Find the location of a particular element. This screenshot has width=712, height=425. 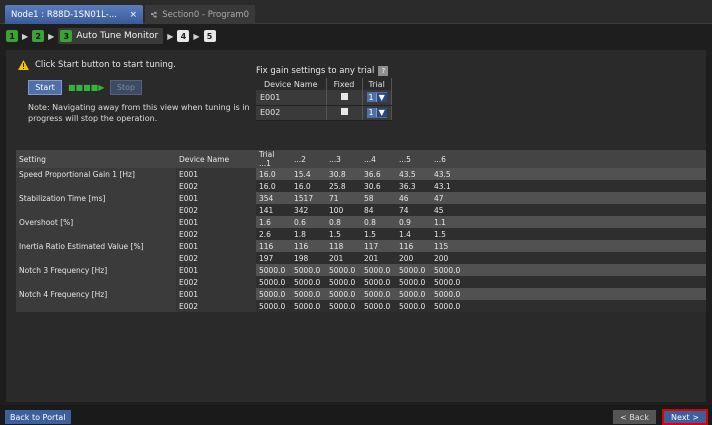

trial-value-cell: 197 is located at coordinates (273, 258).